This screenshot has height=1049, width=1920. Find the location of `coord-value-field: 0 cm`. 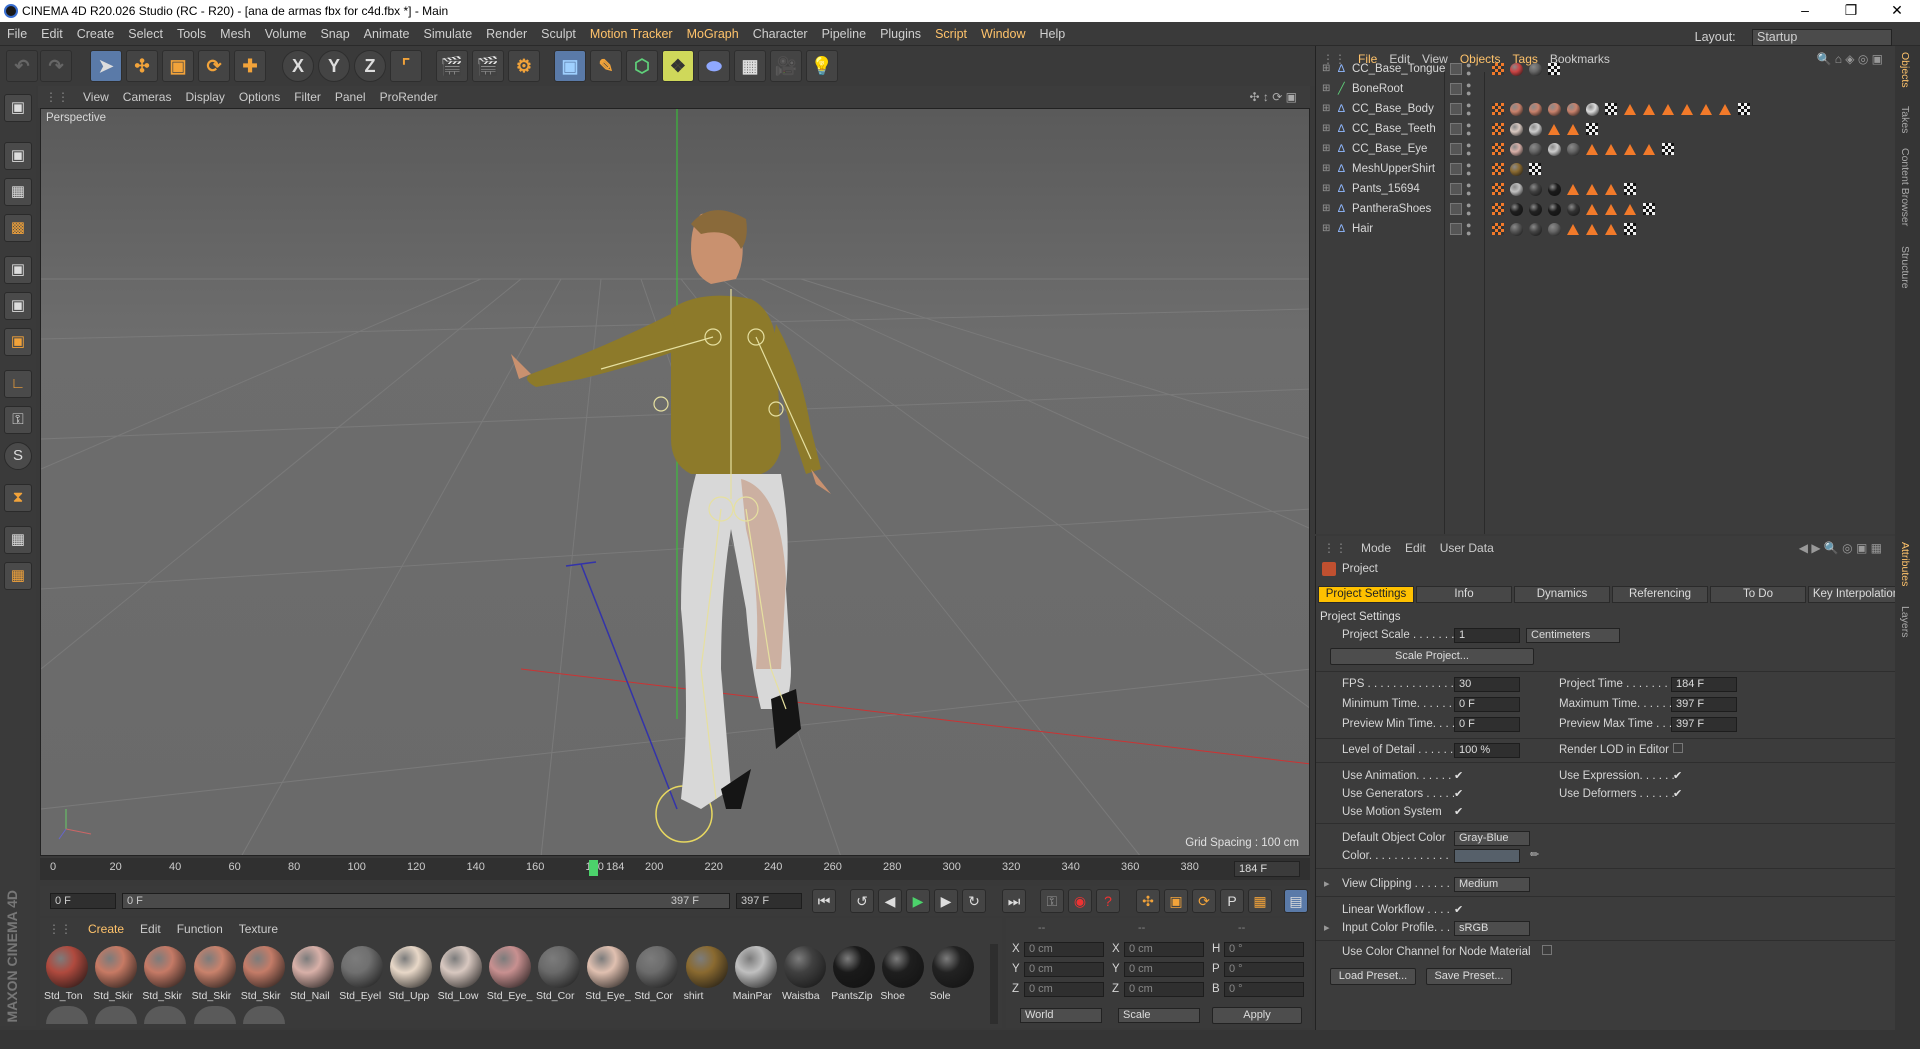

coord-value-field: 0 cm is located at coordinates (1164, 949).